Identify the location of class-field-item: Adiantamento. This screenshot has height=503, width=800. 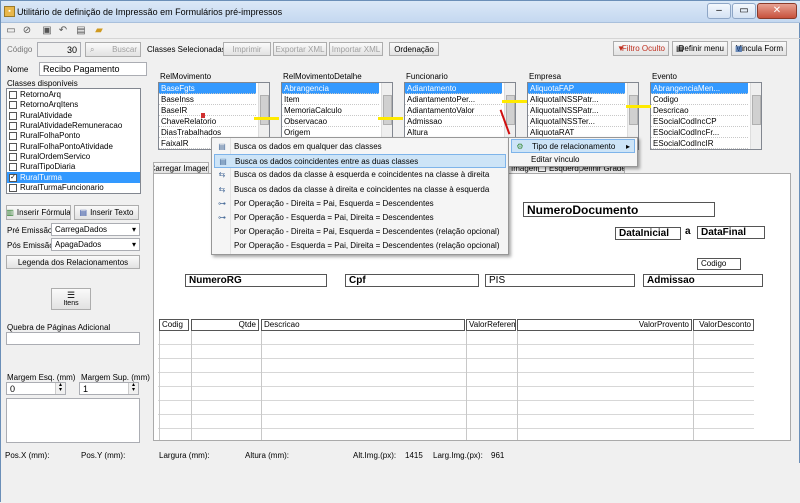
(453, 88).